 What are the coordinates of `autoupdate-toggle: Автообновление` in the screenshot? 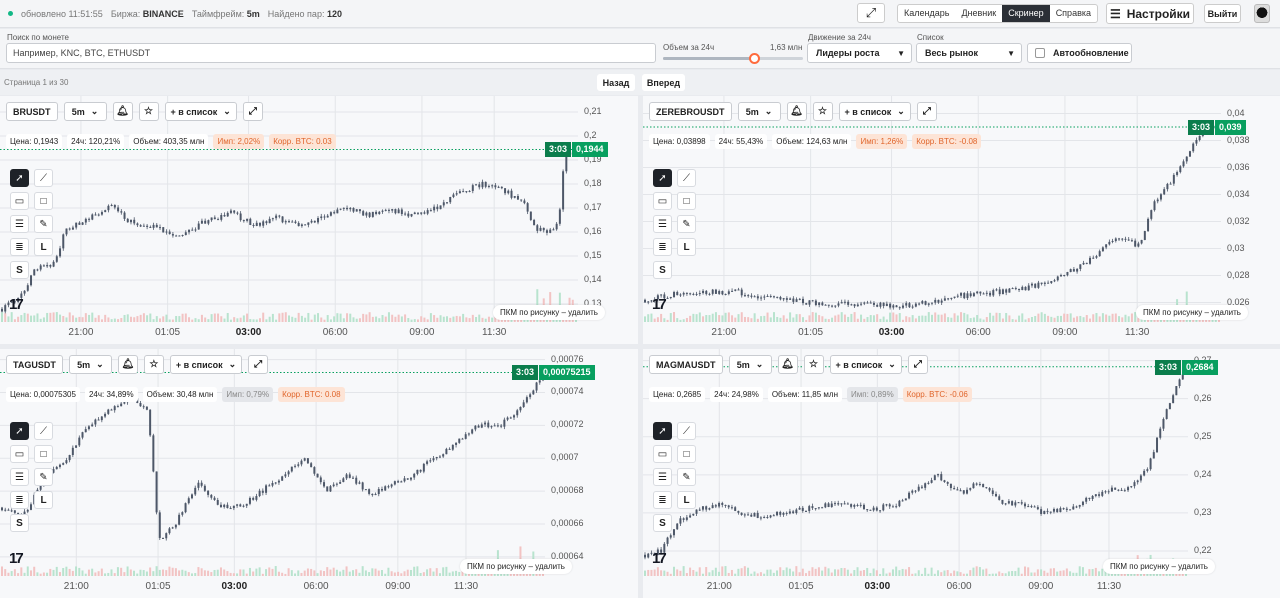 It's located at (1079, 53).